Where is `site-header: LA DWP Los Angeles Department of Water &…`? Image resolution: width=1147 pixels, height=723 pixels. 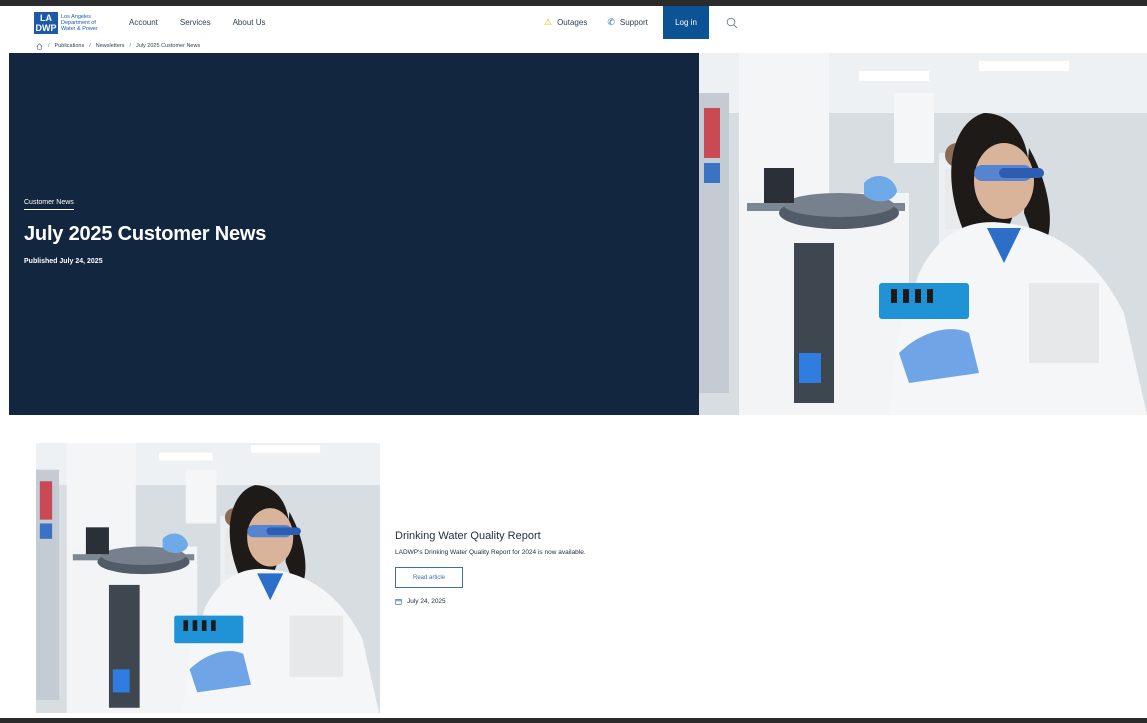 site-header: LA DWP Los Angeles Department of Water &… is located at coordinates (577, 22).